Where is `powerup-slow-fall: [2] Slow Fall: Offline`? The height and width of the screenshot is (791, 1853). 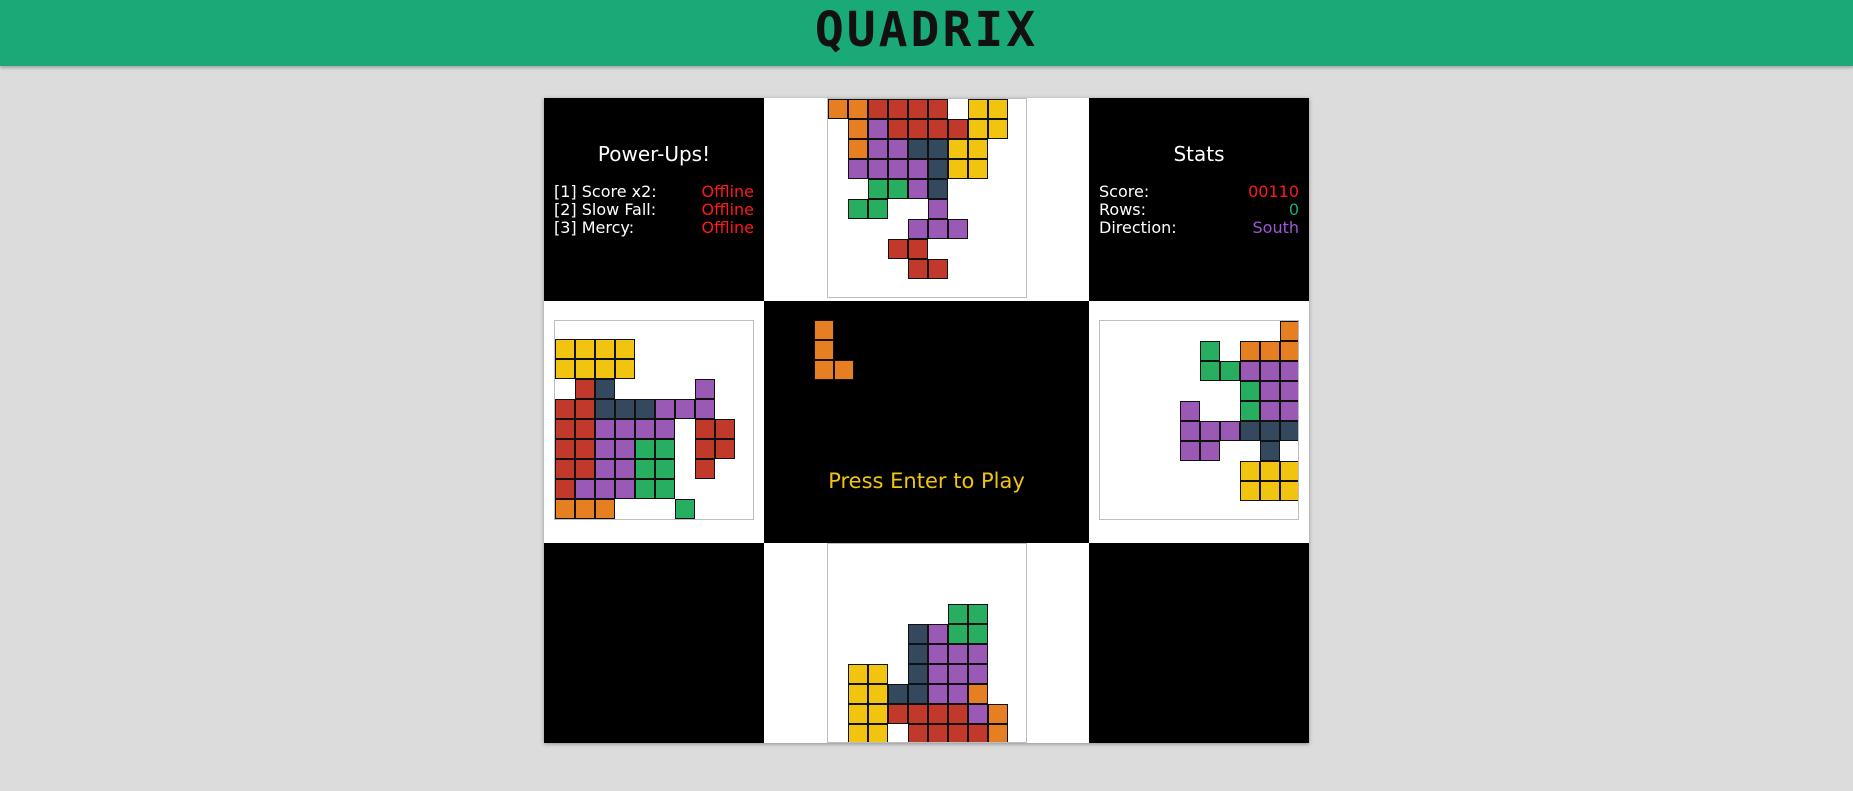 powerup-slow-fall: [2] Slow Fall: Offline is located at coordinates (654, 210).